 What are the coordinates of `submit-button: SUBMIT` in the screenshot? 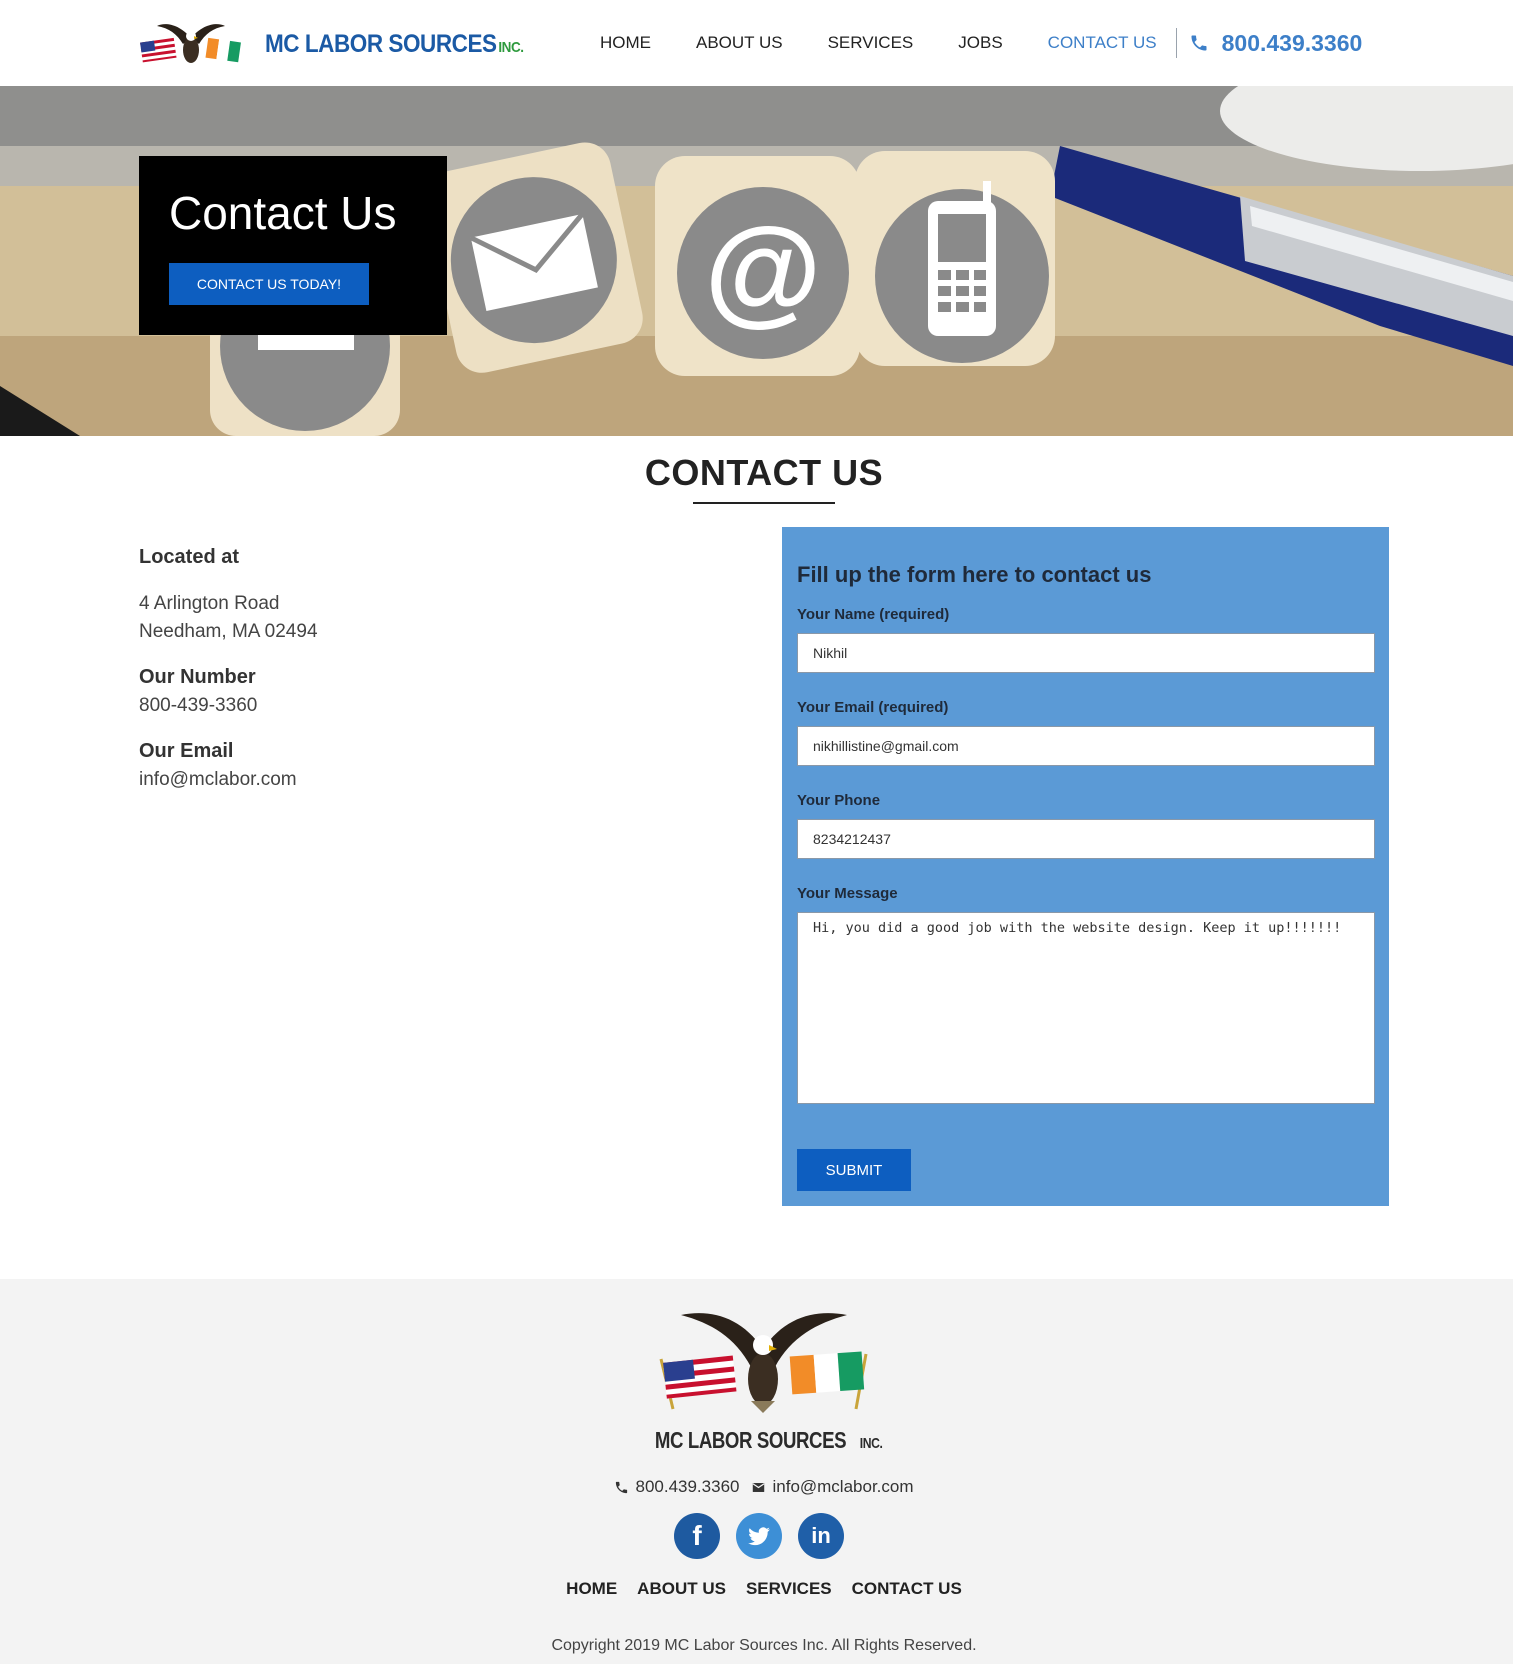 It's located at (854, 1170).